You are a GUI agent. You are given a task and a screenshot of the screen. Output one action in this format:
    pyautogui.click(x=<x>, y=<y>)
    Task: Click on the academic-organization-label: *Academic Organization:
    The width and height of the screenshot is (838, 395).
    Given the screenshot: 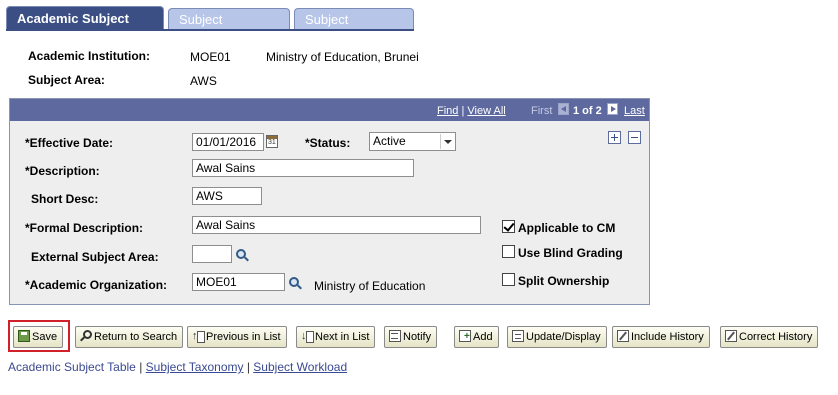 What is the action you would take?
    pyautogui.click(x=96, y=285)
    